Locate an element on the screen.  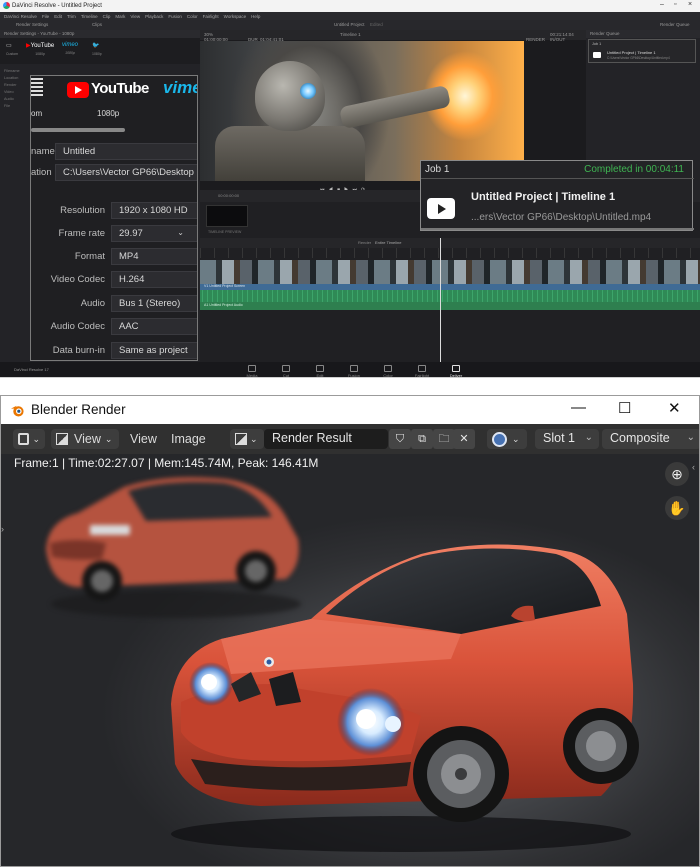
menu-item: File is located at coordinates (45, 16).